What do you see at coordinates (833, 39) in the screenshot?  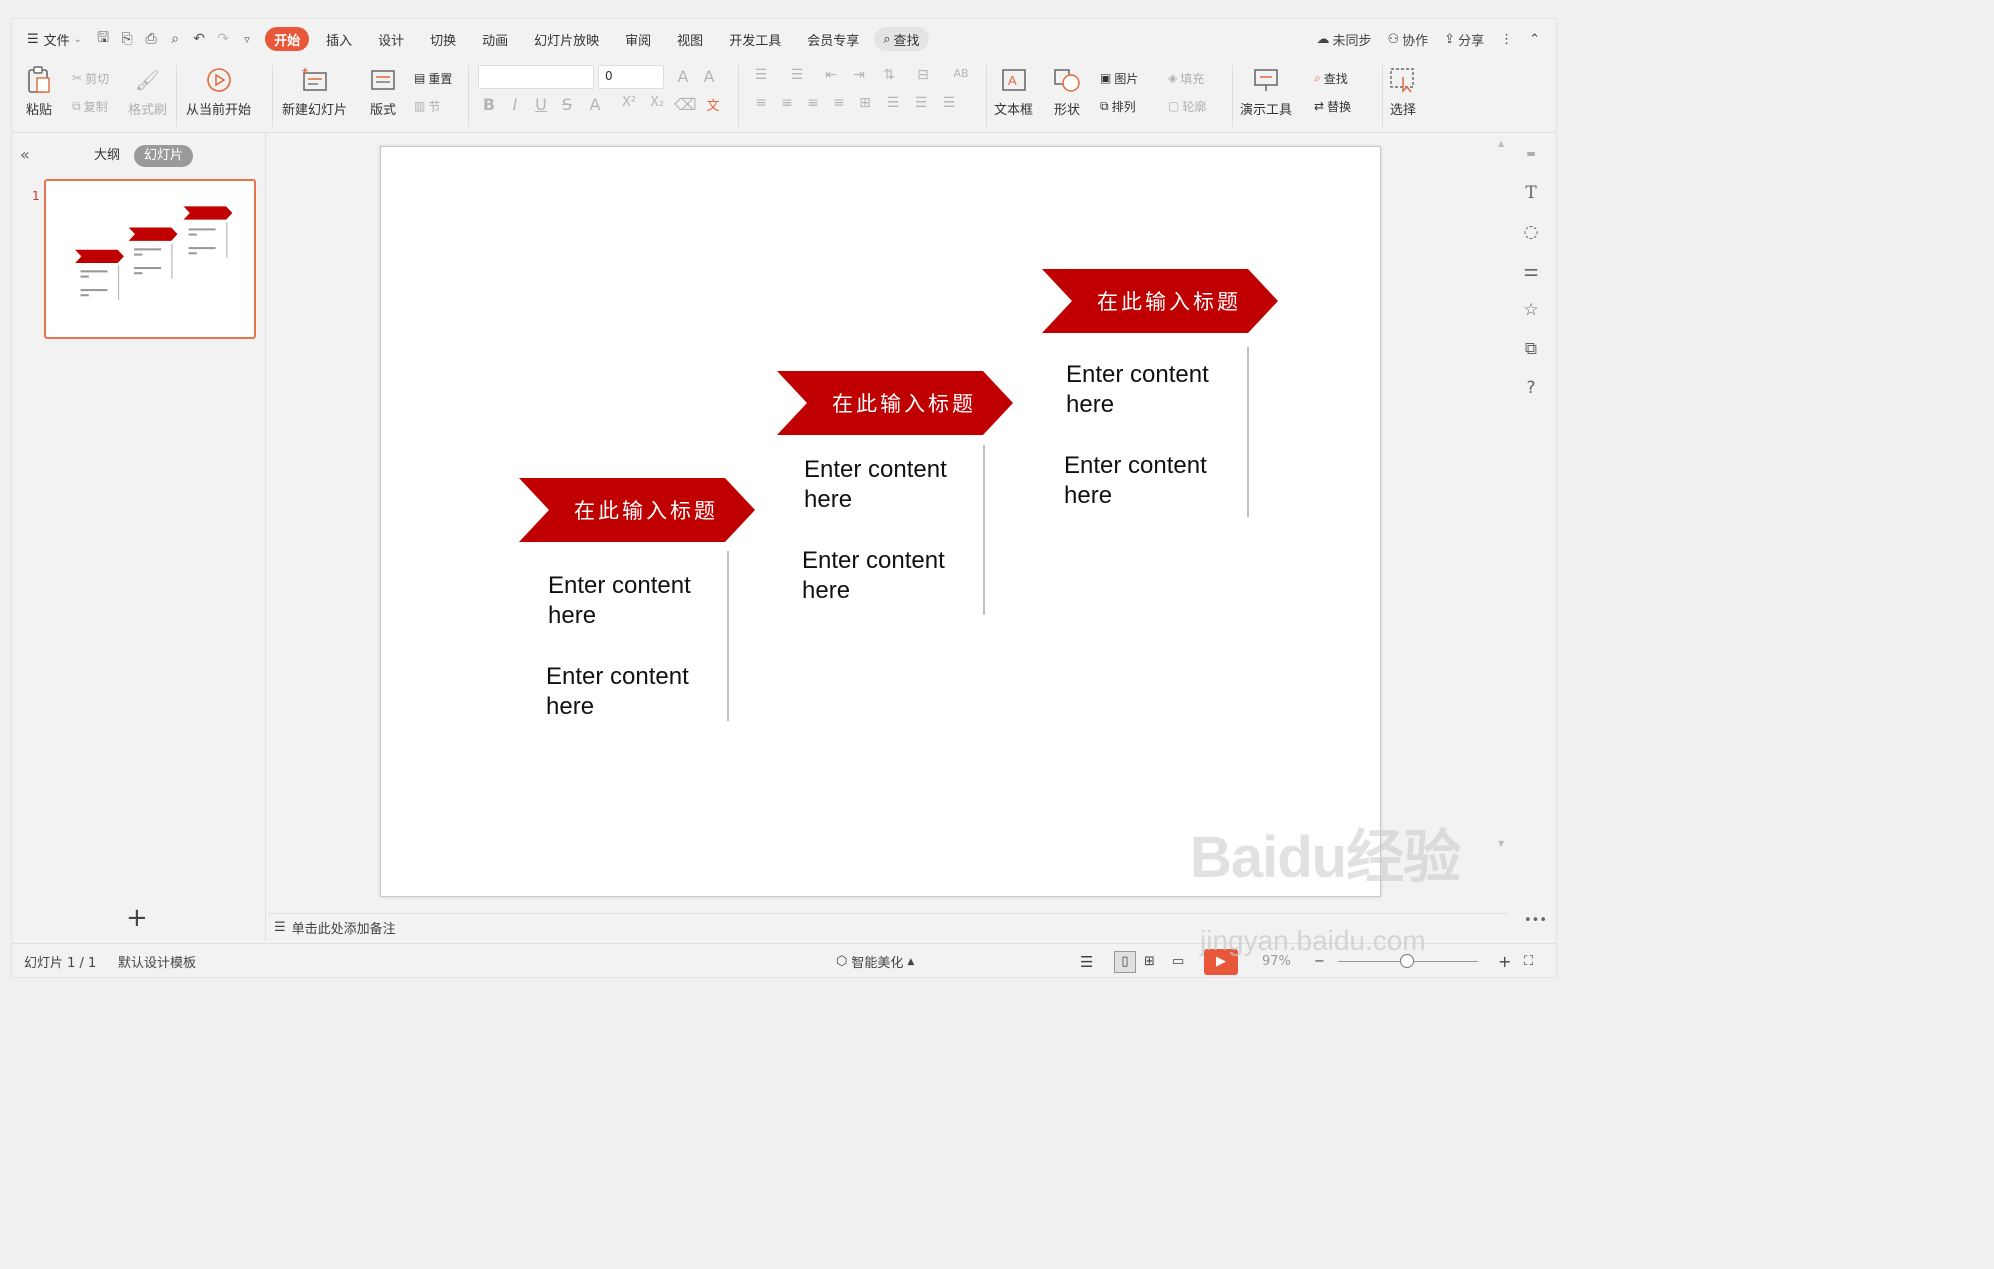 I see `tab-member: 会员专享` at bounding box center [833, 39].